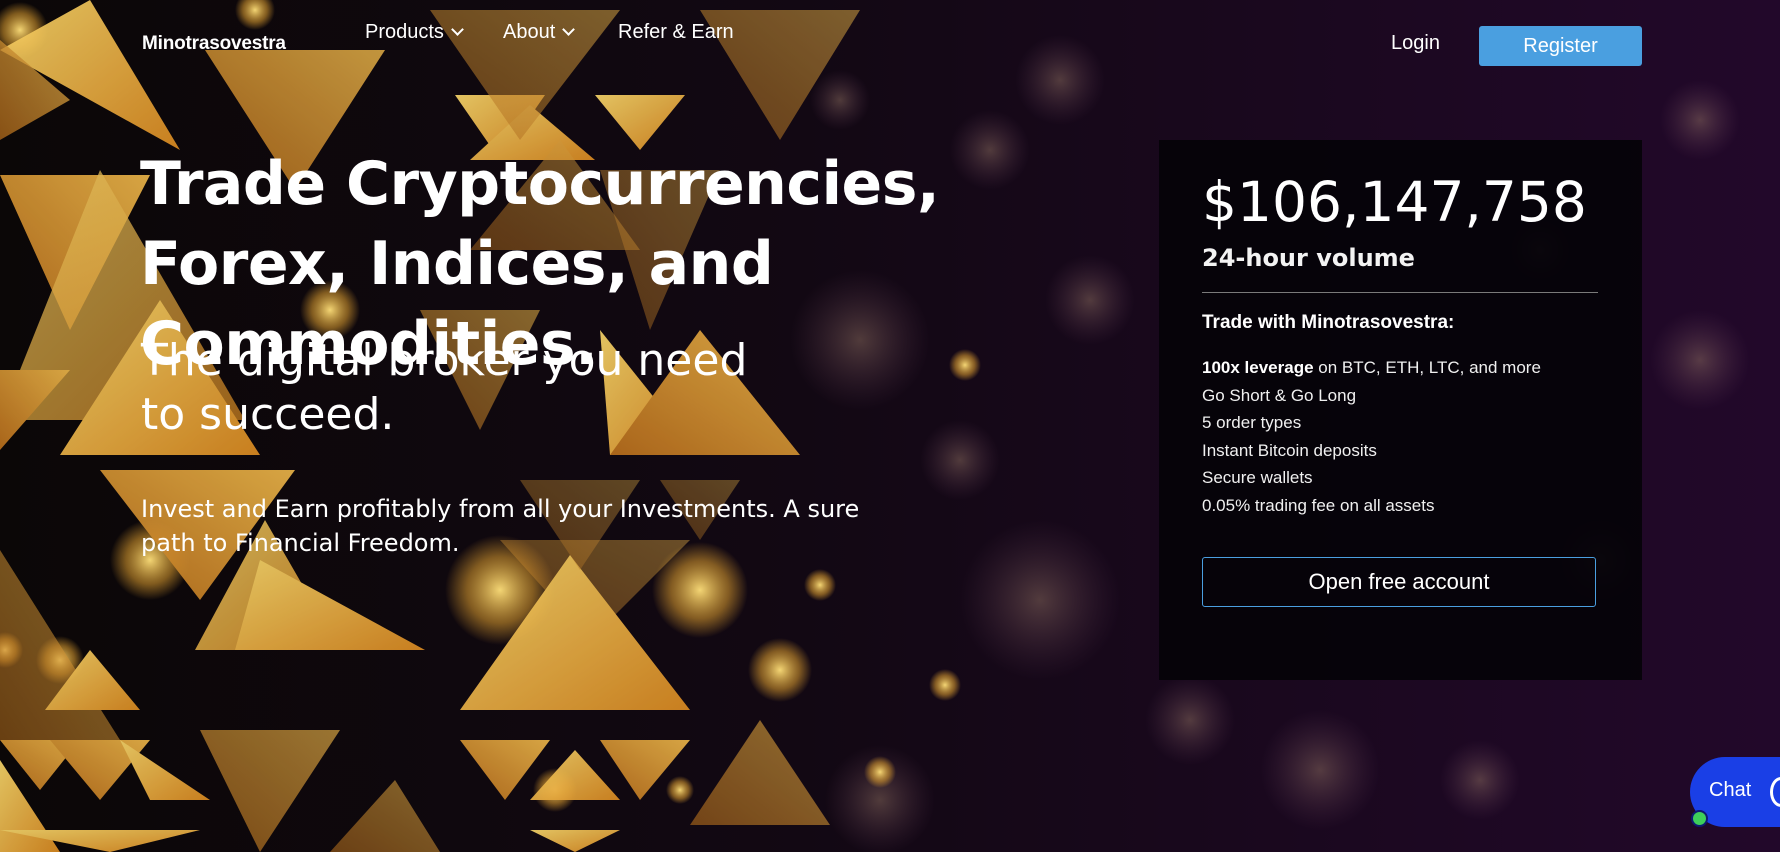  Describe the element at coordinates (1399, 582) in the screenshot. I see `open-free-account-button: Open free account` at that location.